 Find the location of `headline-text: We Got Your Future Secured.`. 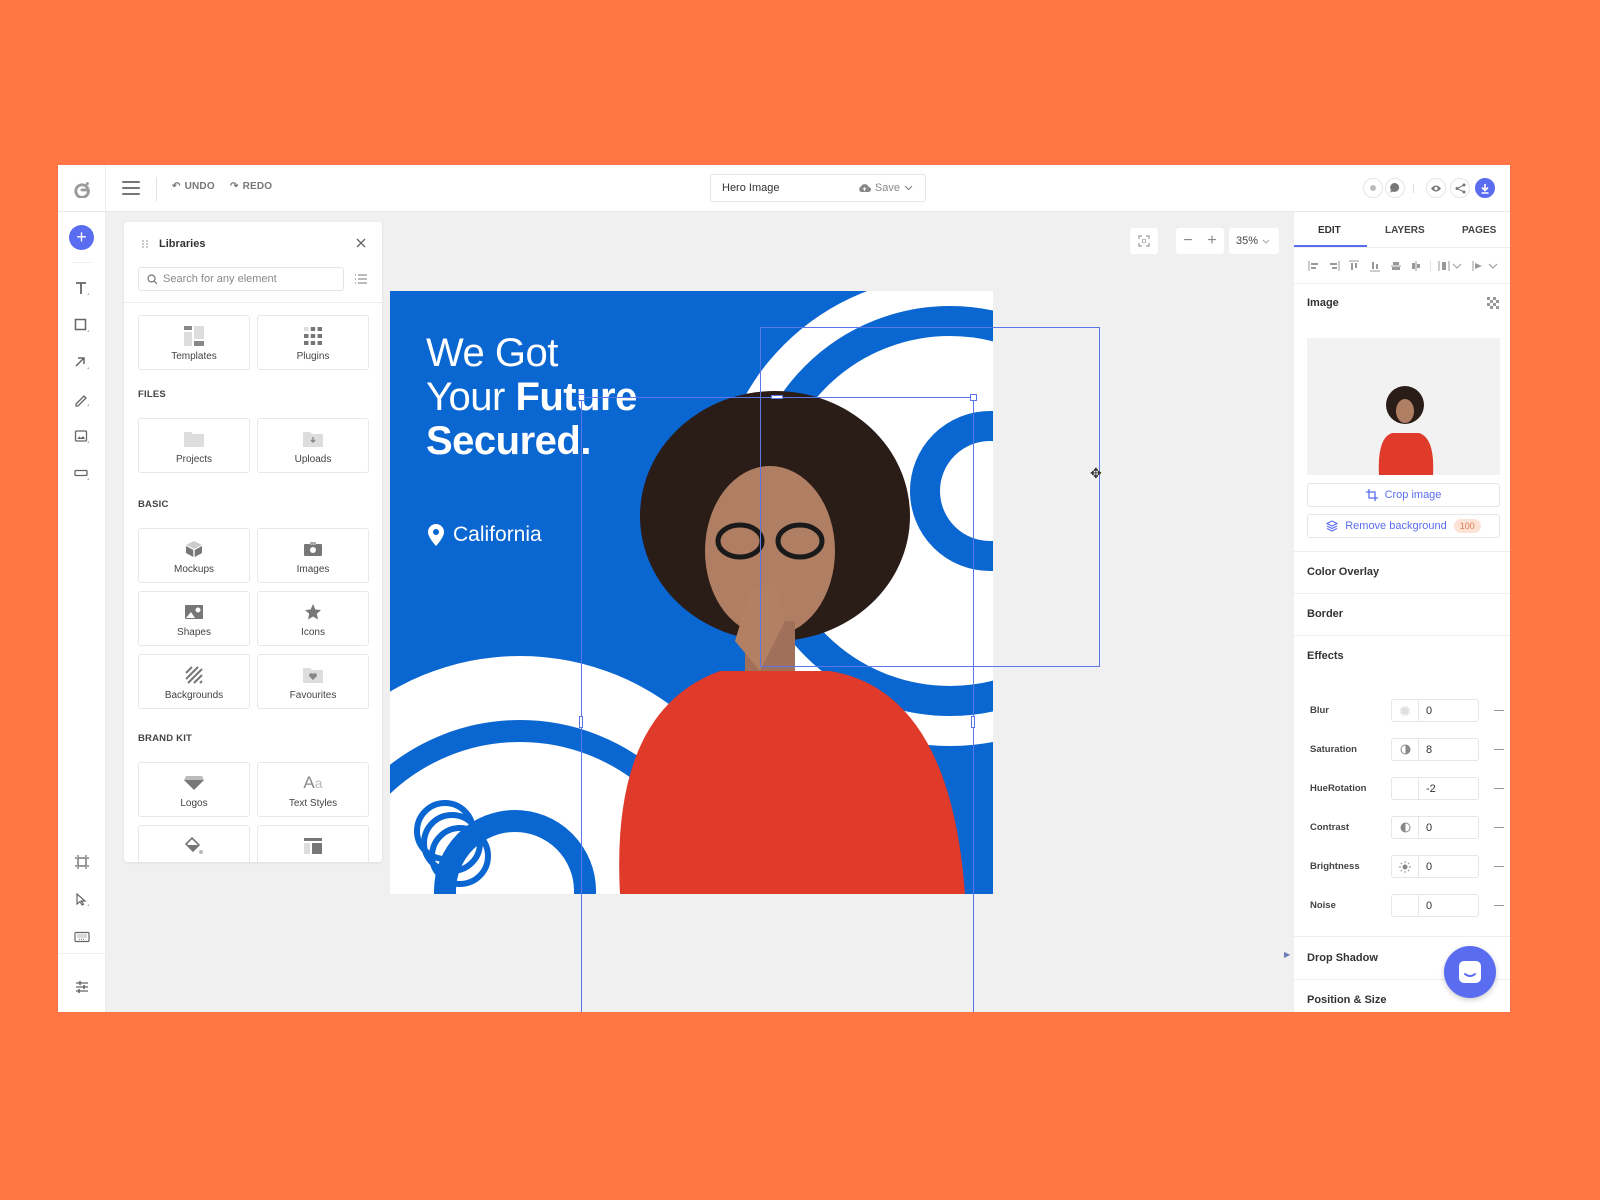

headline-text: We Got Your Future Secured. is located at coordinates (531, 397).